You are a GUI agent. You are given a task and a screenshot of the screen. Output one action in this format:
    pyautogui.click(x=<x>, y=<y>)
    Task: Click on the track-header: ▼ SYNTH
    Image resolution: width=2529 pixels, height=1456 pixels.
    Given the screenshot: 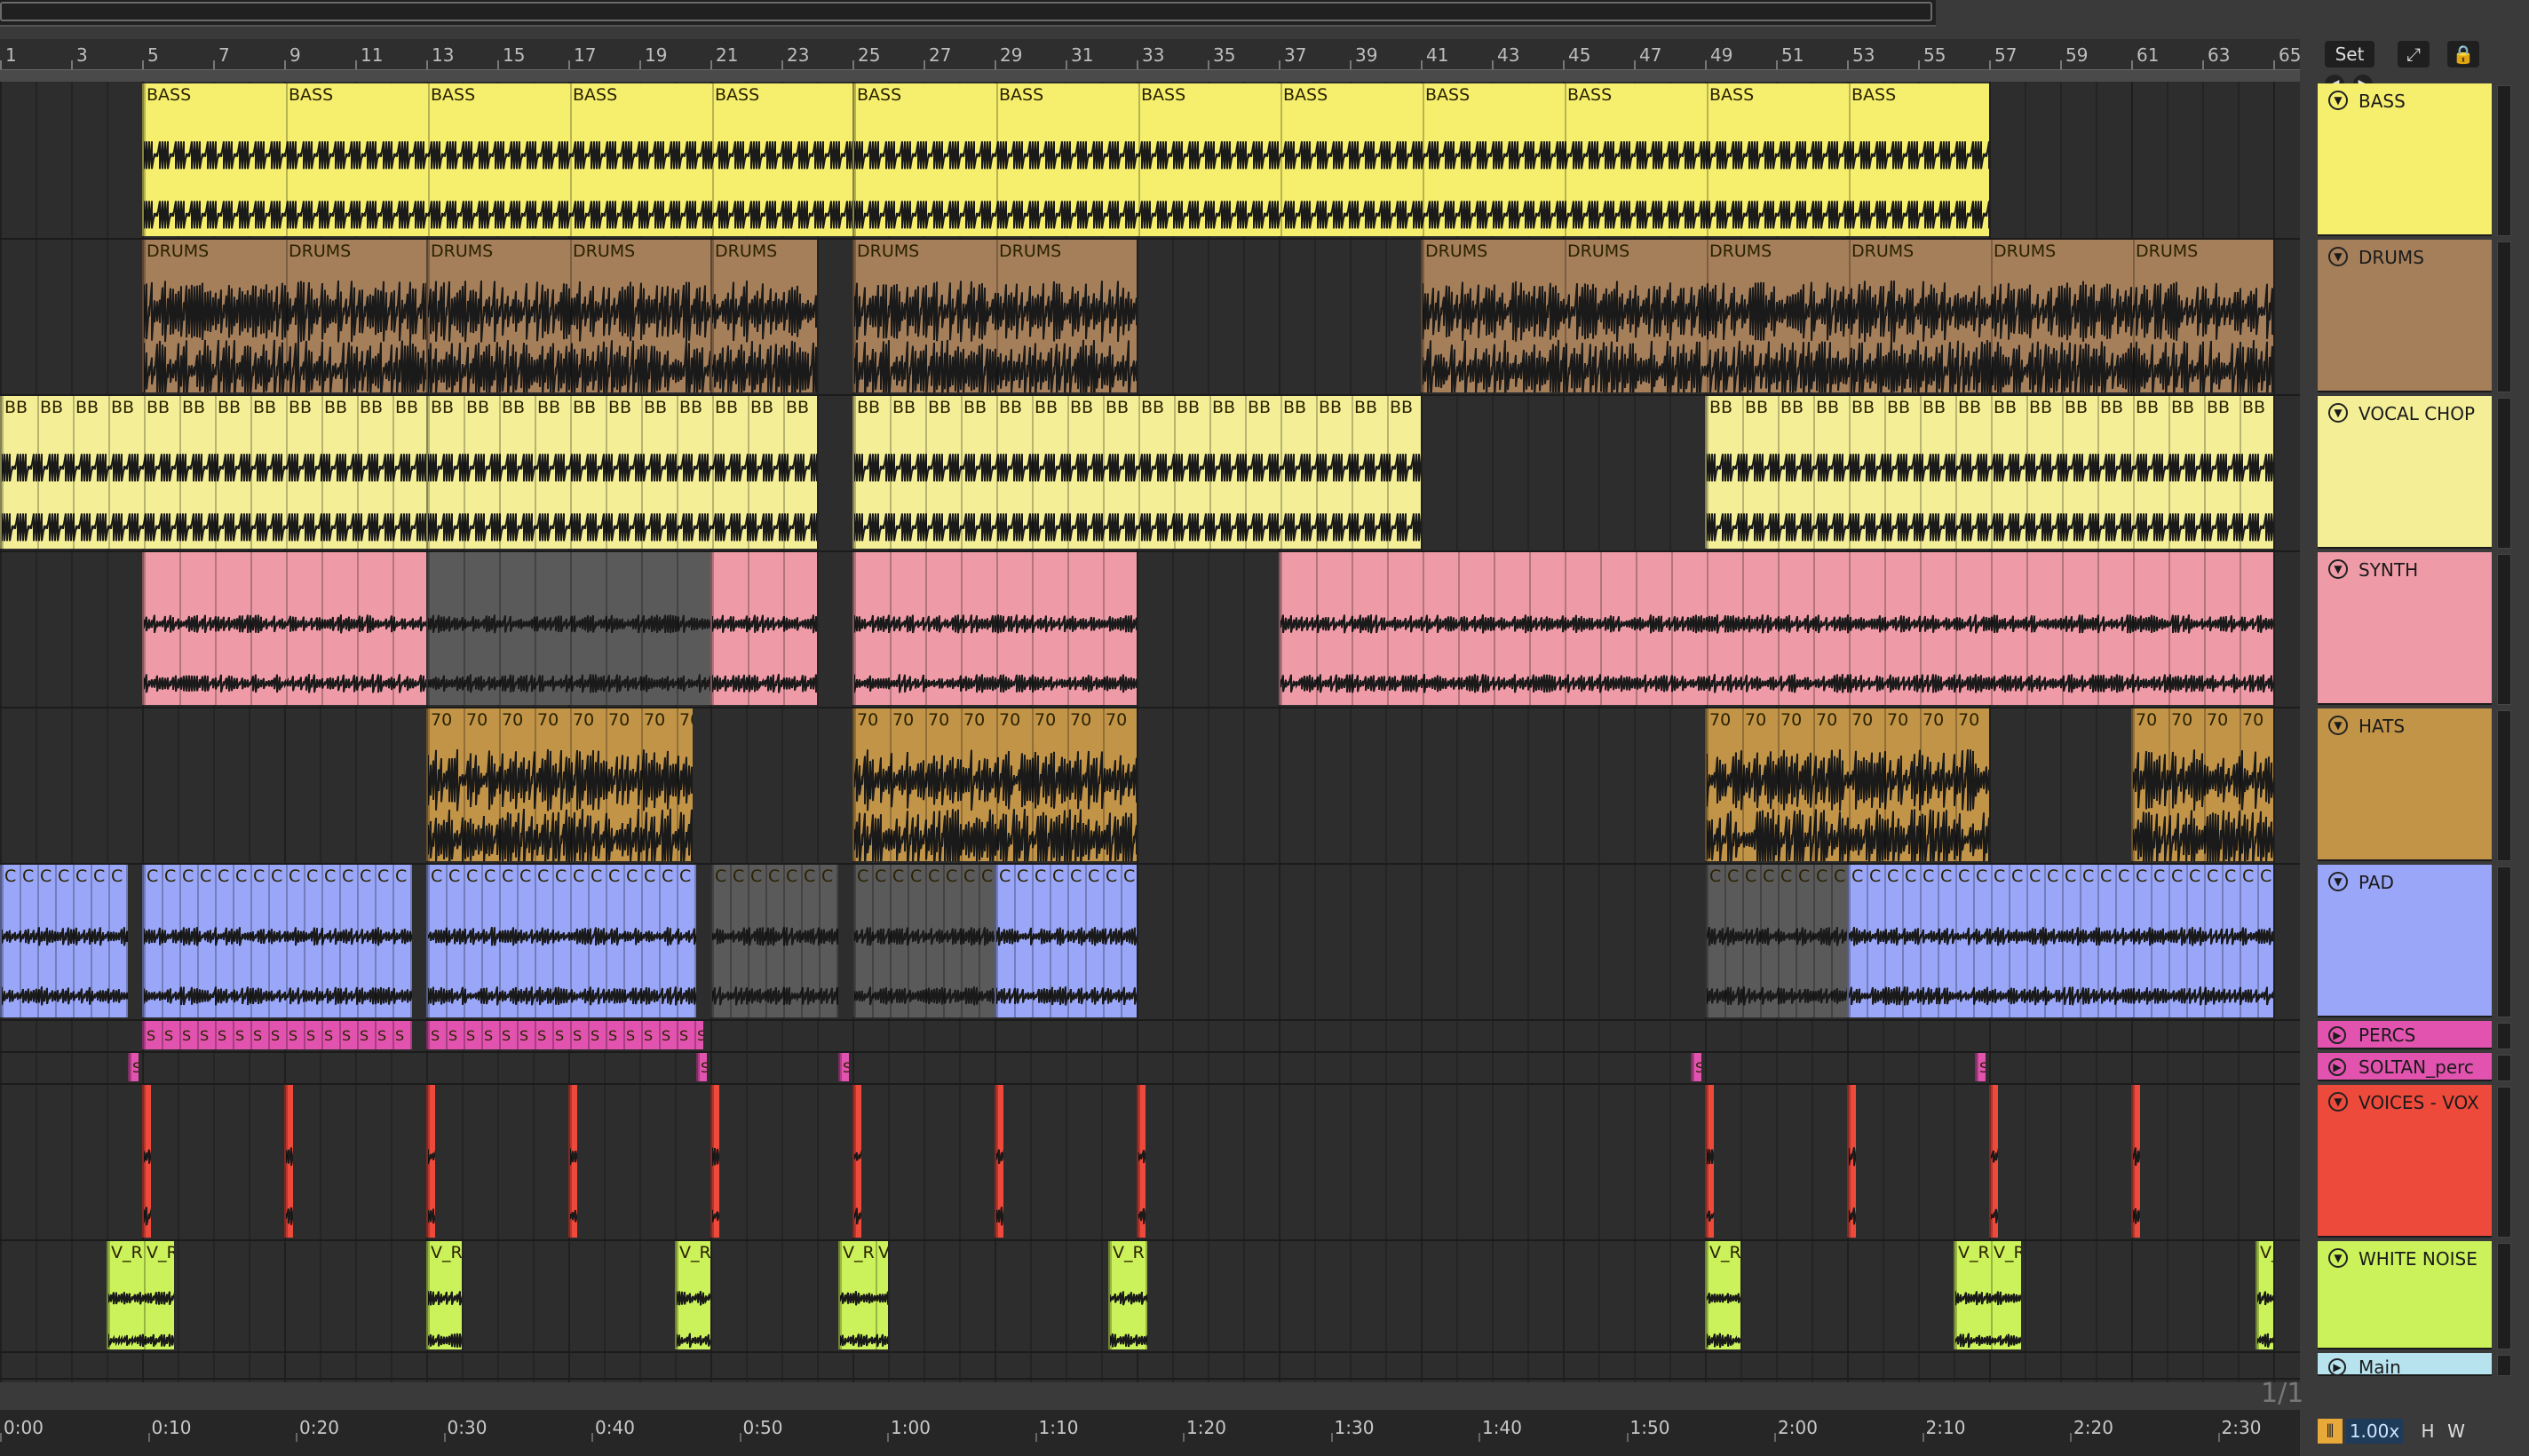 What is the action you would take?
    pyautogui.click(x=2405, y=628)
    